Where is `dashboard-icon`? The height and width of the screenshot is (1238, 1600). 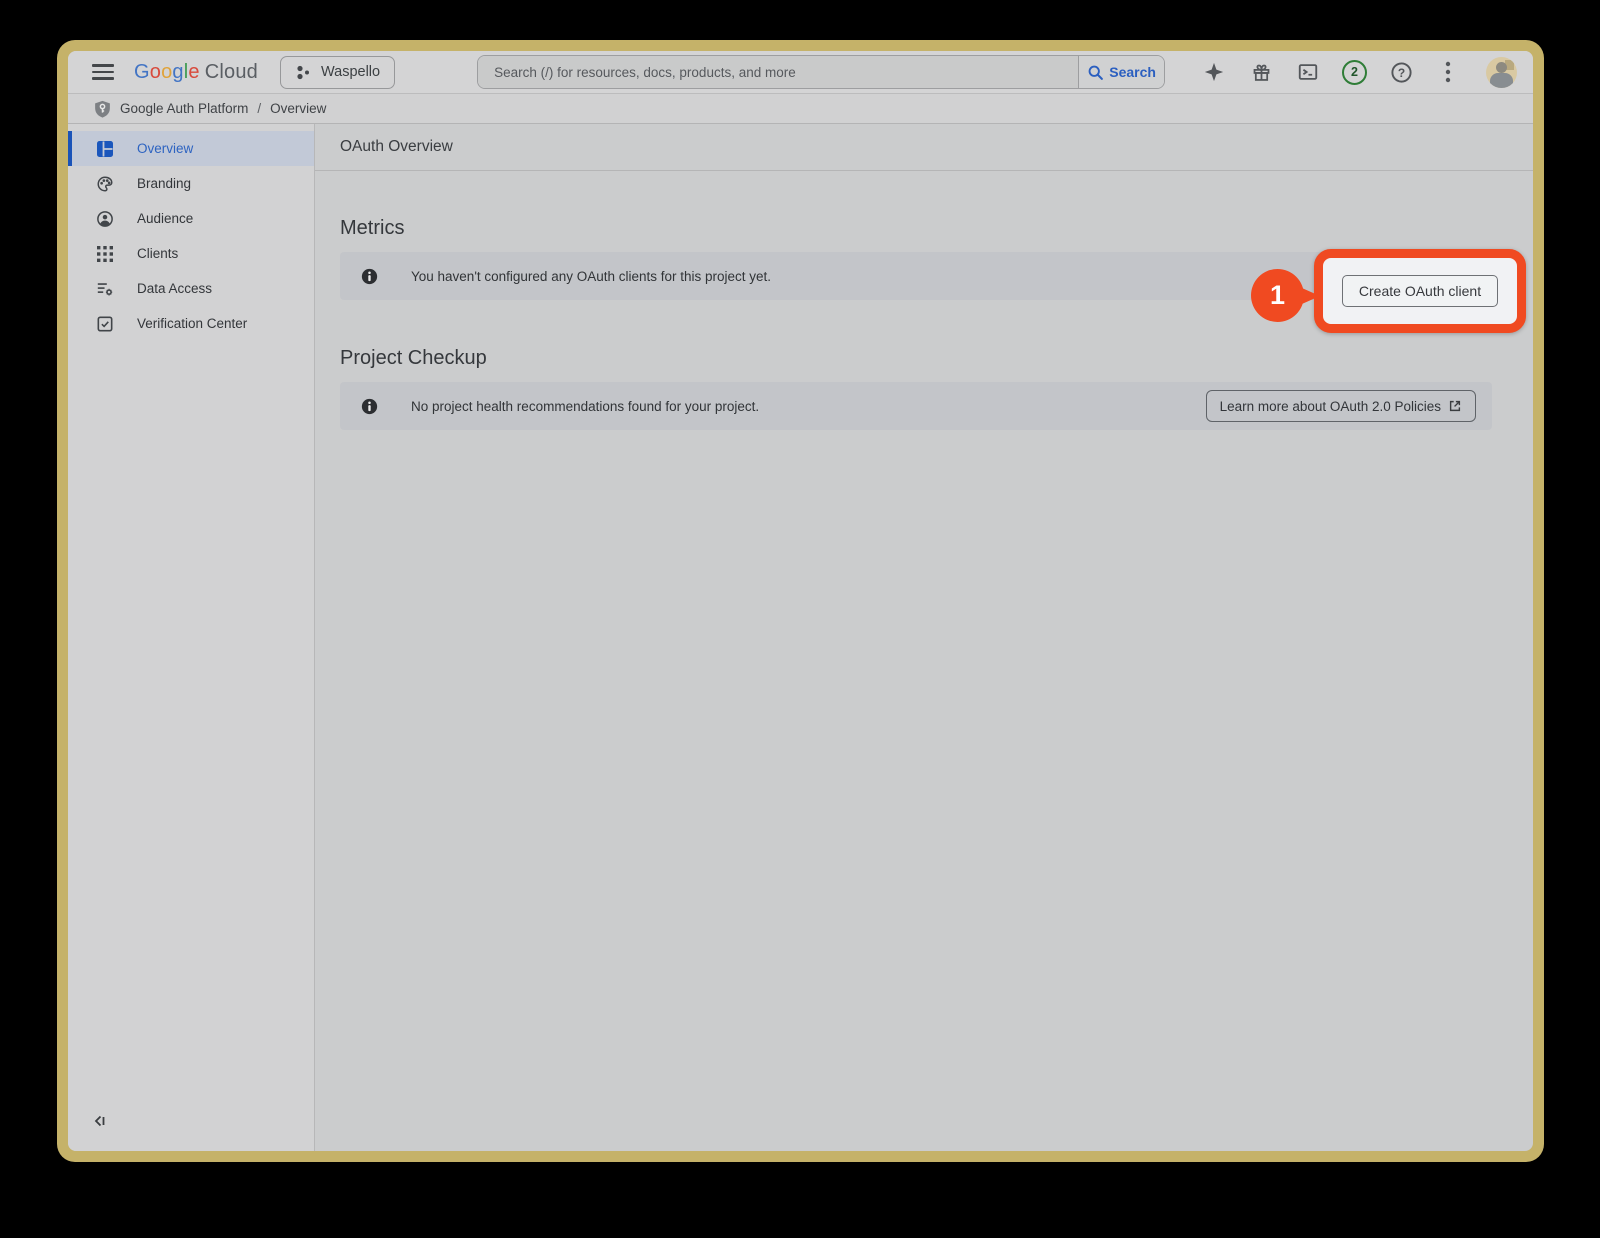 dashboard-icon is located at coordinates (105, 149).